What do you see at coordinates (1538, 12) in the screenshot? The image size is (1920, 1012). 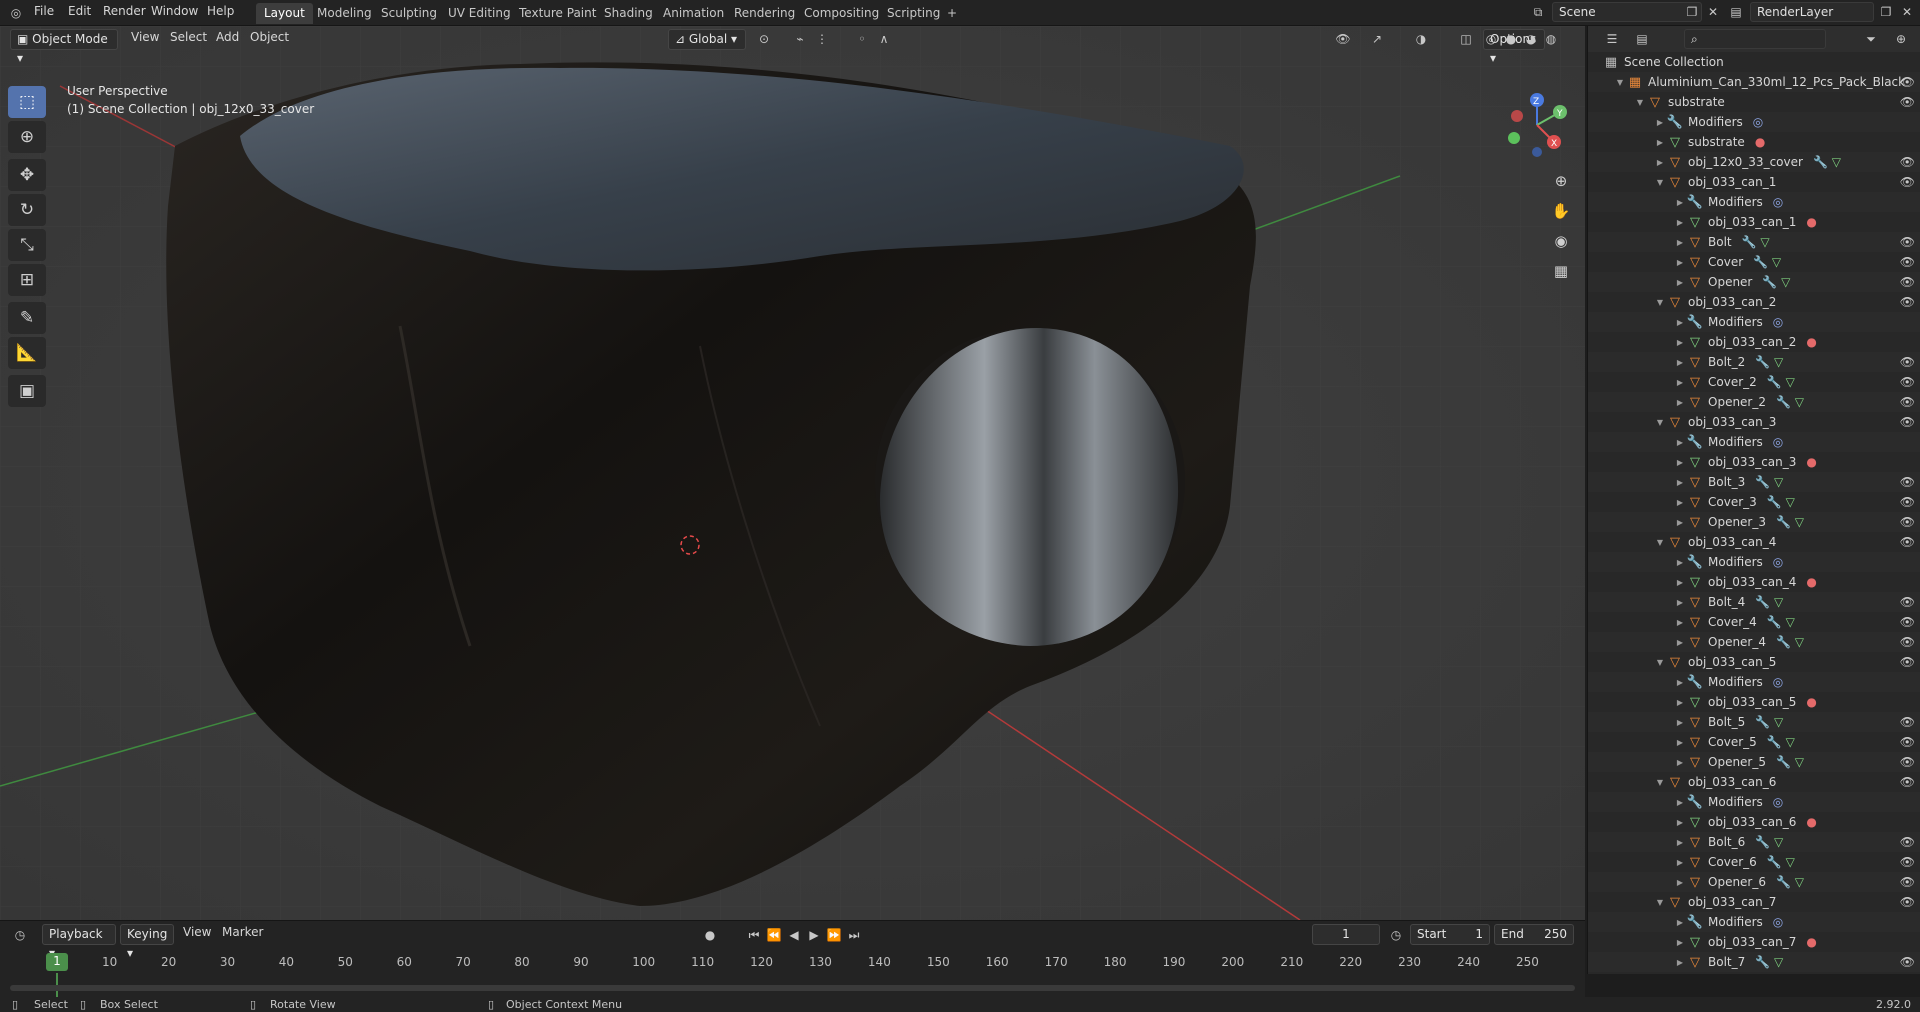 I see `scene-icon: ⧉` at bounding box center [1538, 12].